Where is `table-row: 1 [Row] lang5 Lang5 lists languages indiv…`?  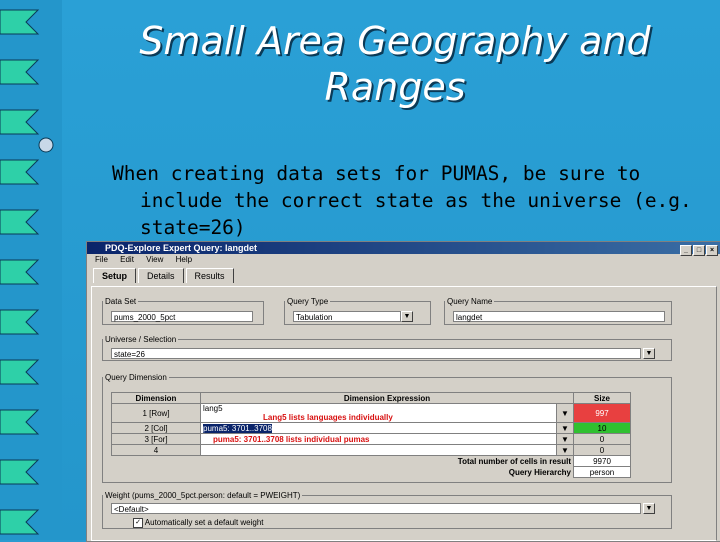 table-row: 1 [Row] lang5 Lang5 lists languages indiv… is located at coordinates (371, 413).